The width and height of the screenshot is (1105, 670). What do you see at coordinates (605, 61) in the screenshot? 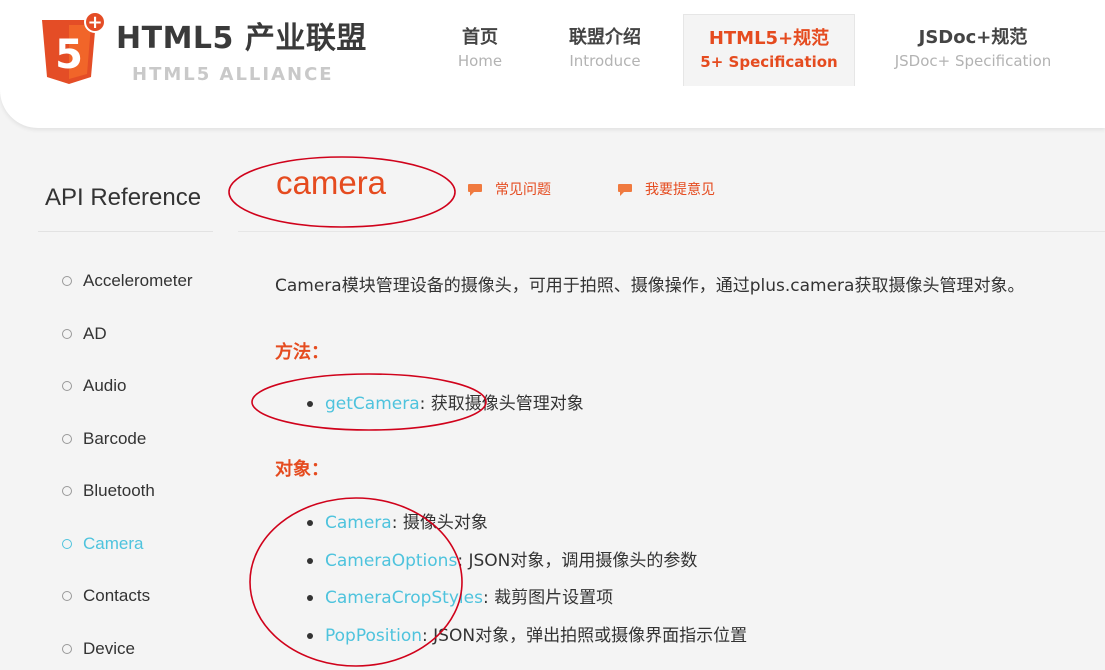
I see `nav-introduce-sublabel: Introduce` at bounding box center [605, 61].